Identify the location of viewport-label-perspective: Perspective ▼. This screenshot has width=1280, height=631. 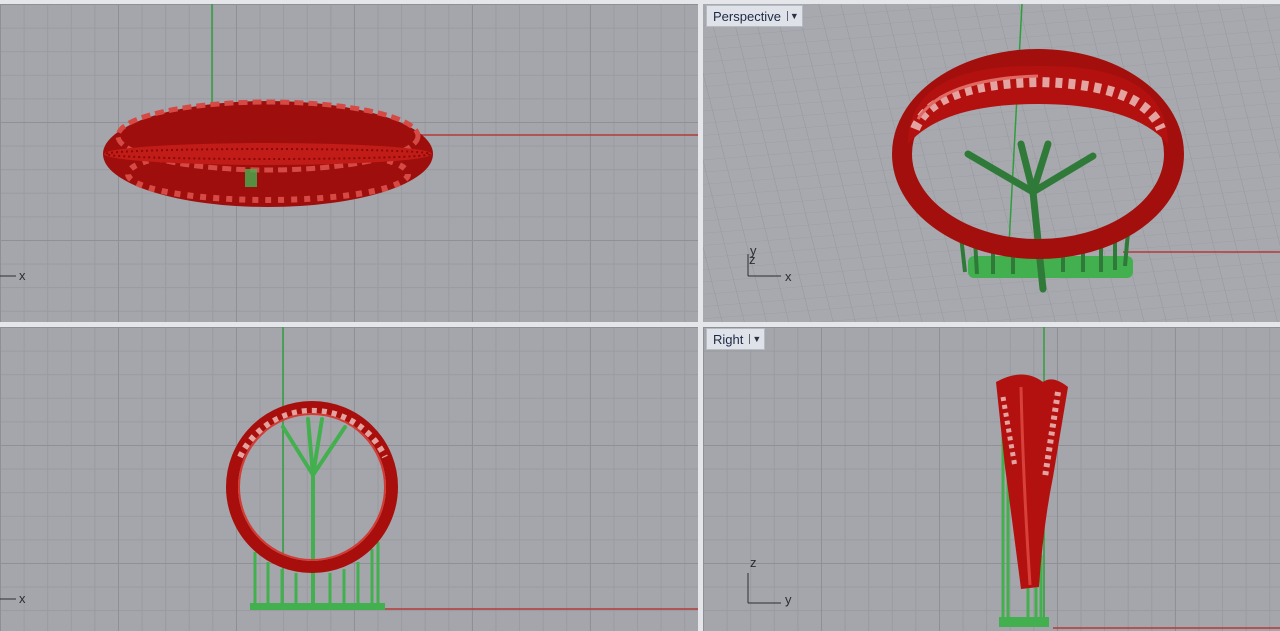
(754, 16).